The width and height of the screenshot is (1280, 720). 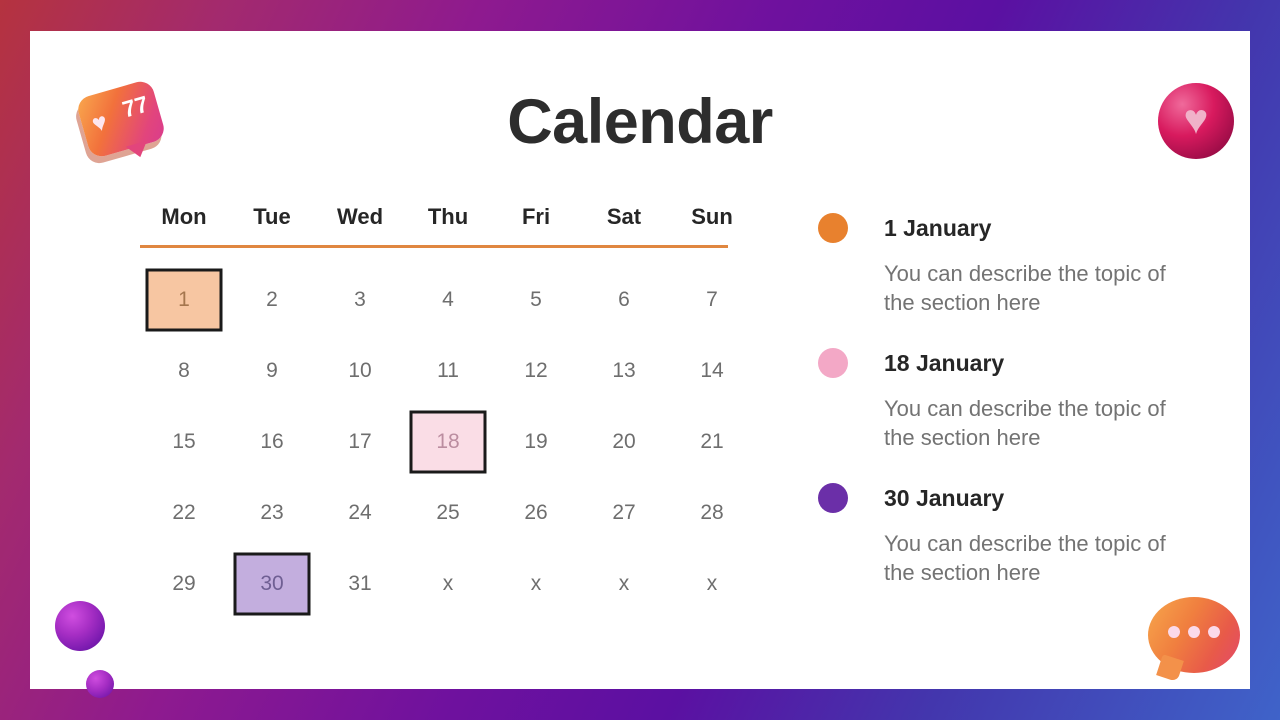 What do you see at coordinates (448, 216) in the screenshot?
I see `weekday-header-thu: Thu` at bounding box center [448, 216].